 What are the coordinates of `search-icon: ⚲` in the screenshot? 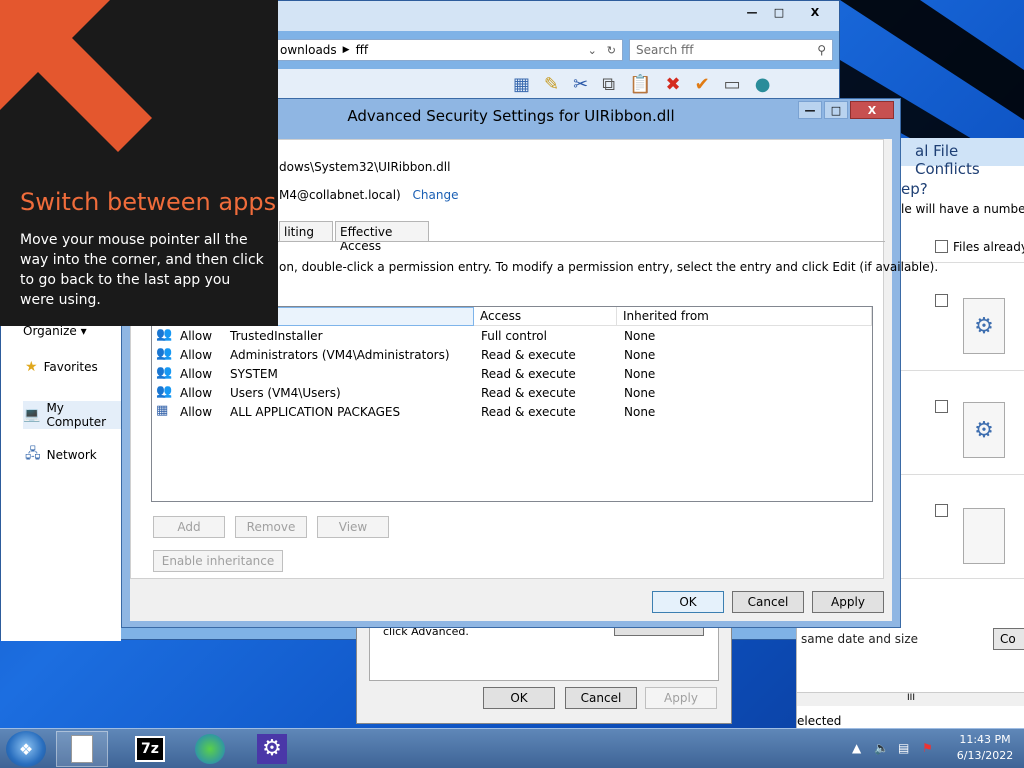 It's located at (821, 50).